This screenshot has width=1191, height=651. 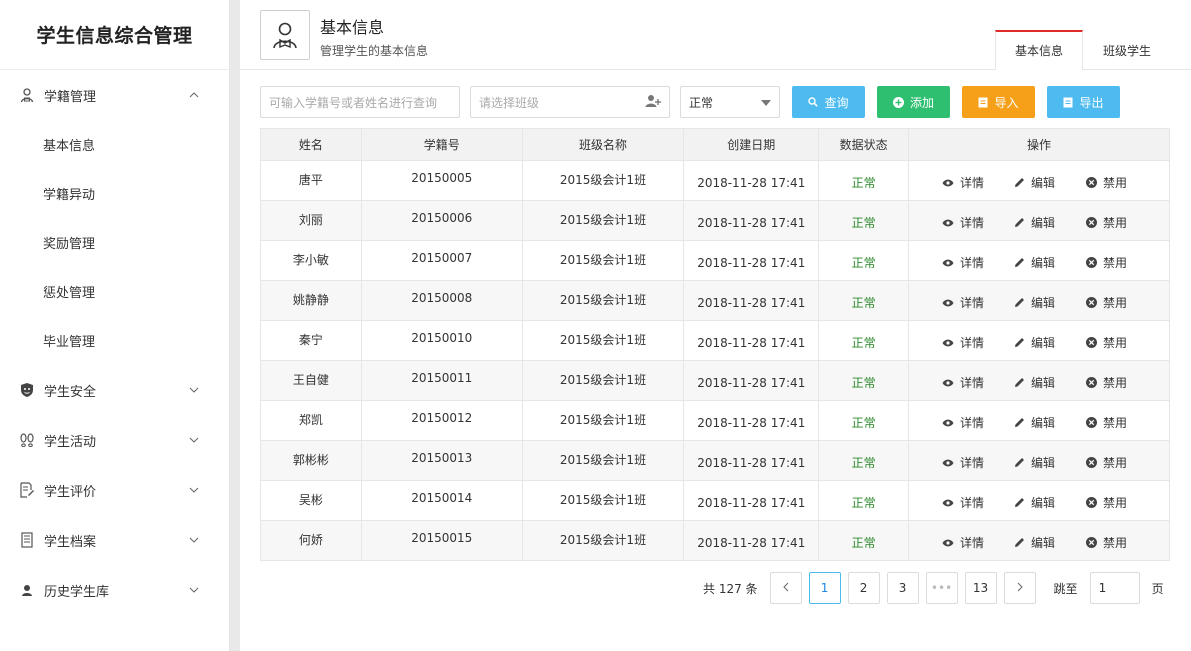 What do you see at coordinates (114, 590) in the screenshot?
I see `menu-head-history: 历史学生库` at bounding box center [114, 590].